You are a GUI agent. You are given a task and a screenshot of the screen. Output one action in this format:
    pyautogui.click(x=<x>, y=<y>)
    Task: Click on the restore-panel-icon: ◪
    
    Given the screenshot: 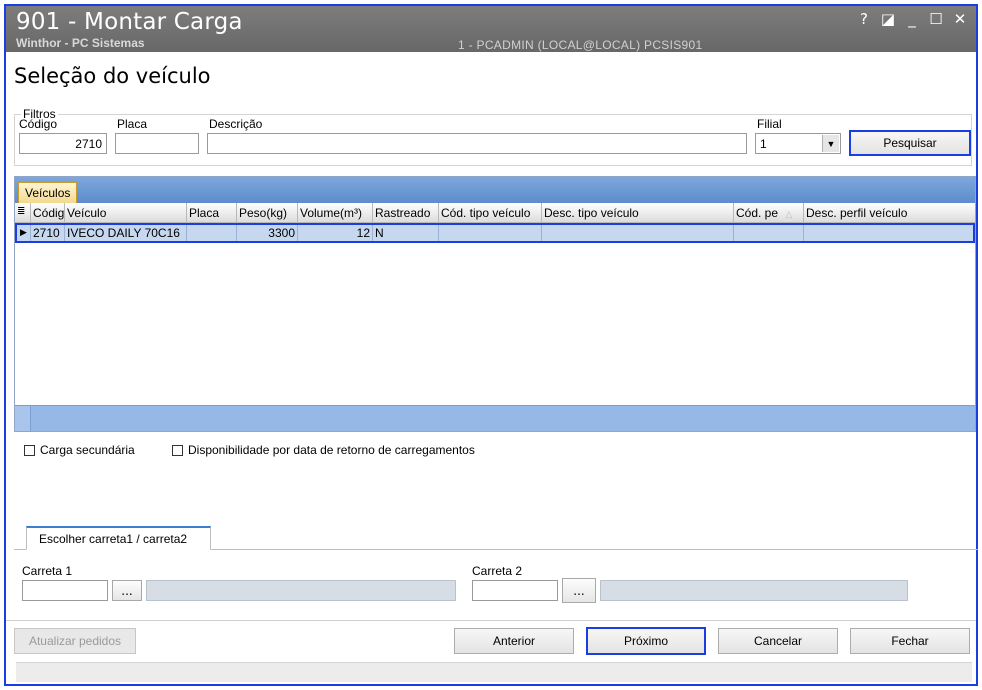 What is the action you would take?
    pyautogui.click(x=888, y=19)
    